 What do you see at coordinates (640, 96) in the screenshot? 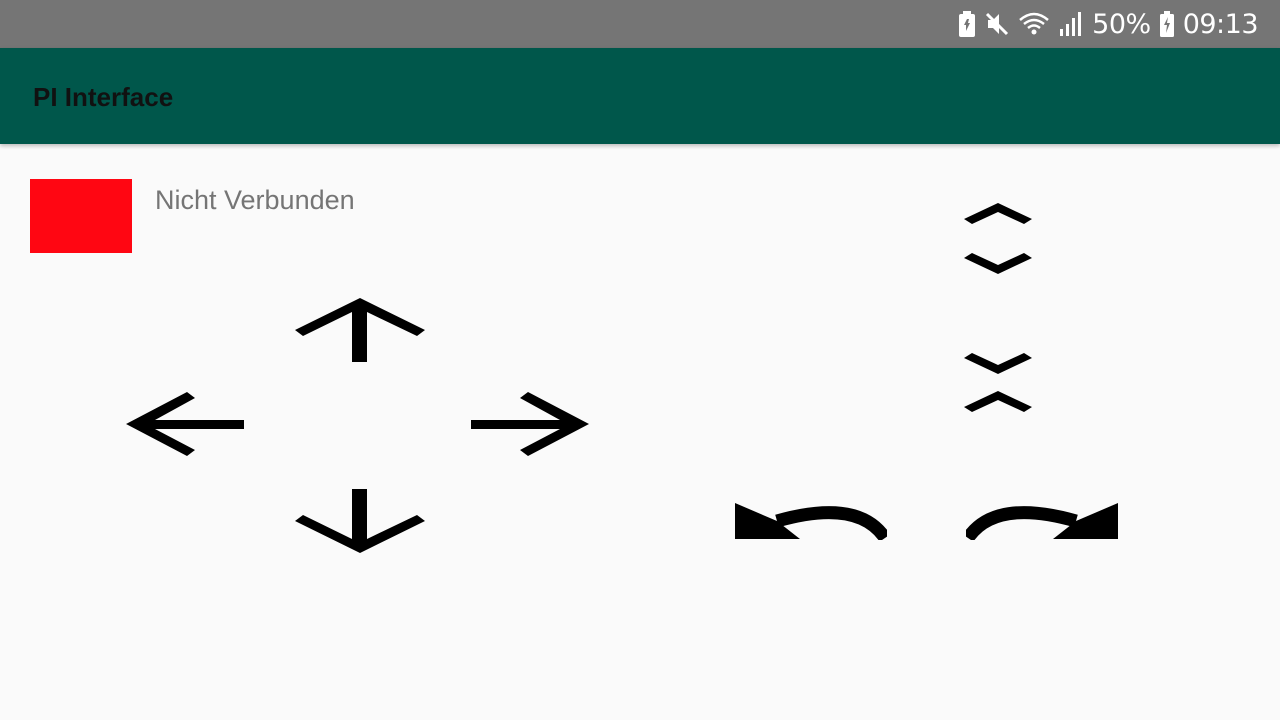
I see `app-bar: PI Interface` at bounding box center [640, 96].